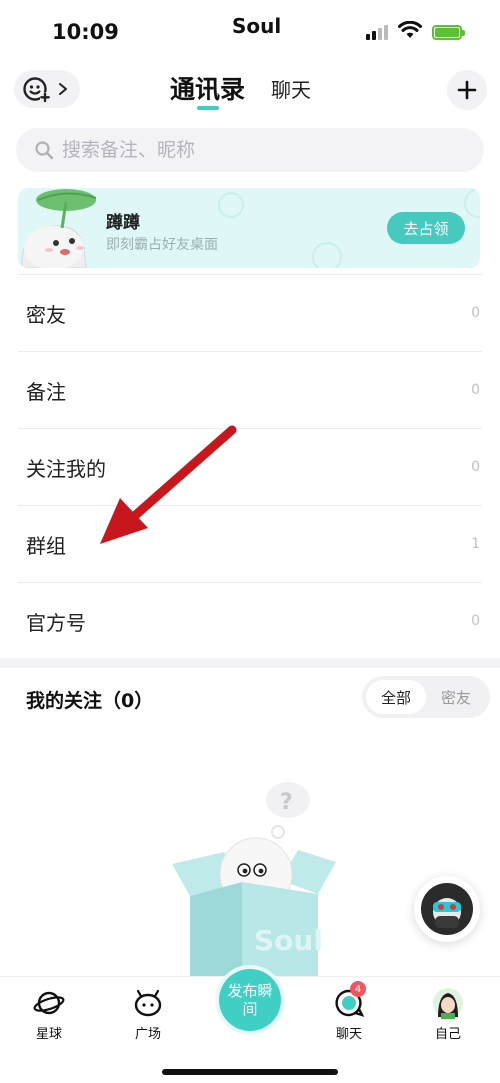  Describe the element at coordinates (475, 544) in the screenshot. I see `list-item-count: 1` at that location.